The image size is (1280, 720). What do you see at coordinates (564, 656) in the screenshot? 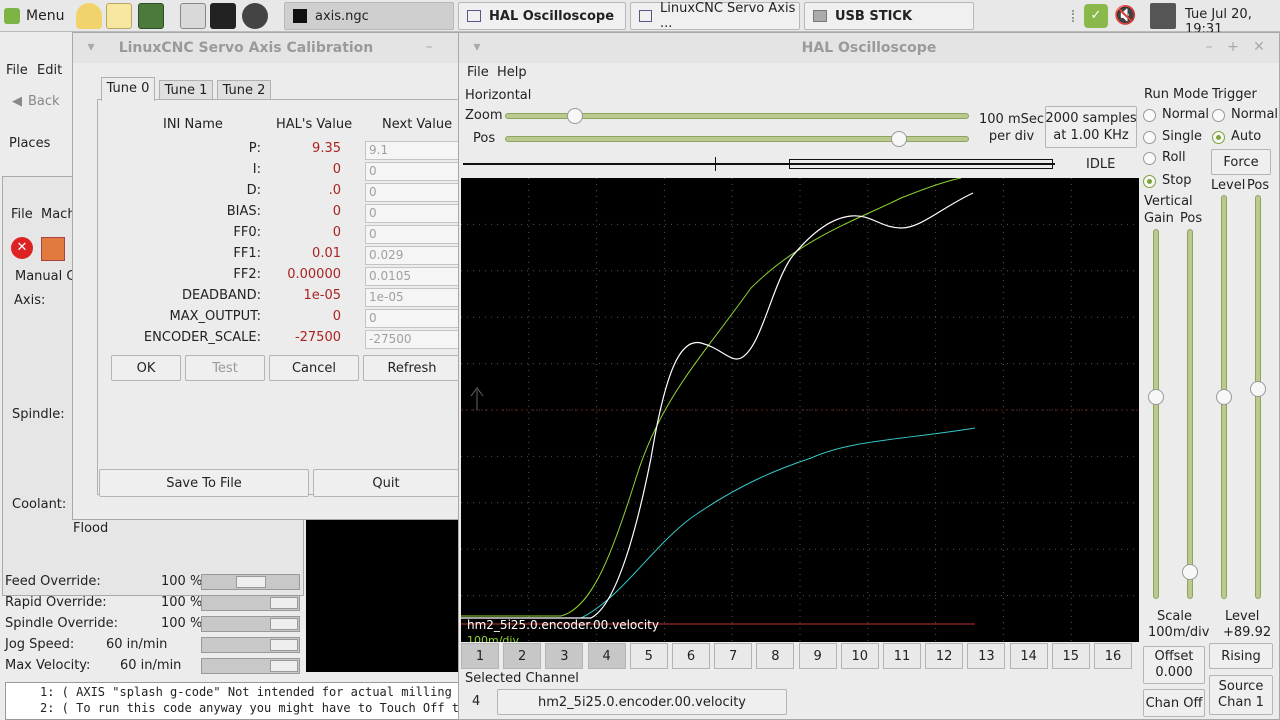
I see `channel-button-3: 3` at bounding box center [564, 656].